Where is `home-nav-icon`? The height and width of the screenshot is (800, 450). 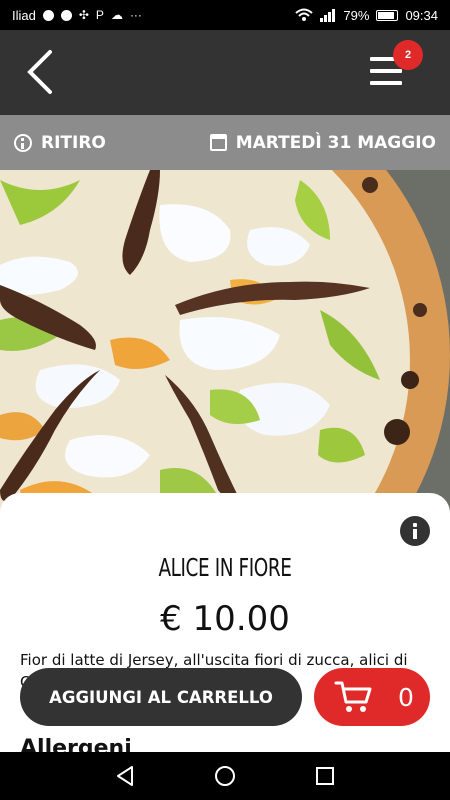
home-nav-icon is located at coordinates (225, 776).